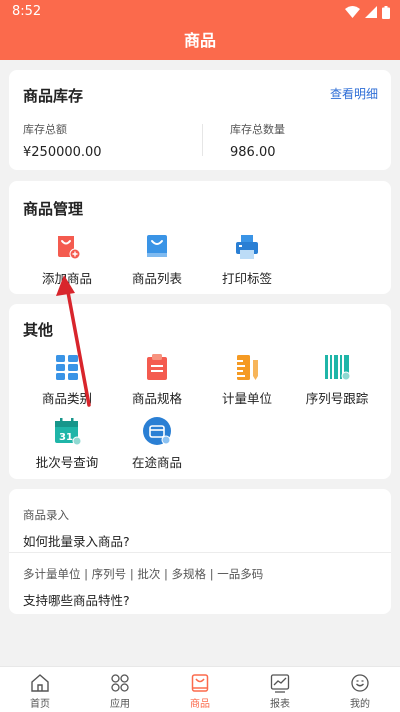  Describe the element at coordinates (360, 683) in the screenshot. I see `profile-smile-icon` at that location.